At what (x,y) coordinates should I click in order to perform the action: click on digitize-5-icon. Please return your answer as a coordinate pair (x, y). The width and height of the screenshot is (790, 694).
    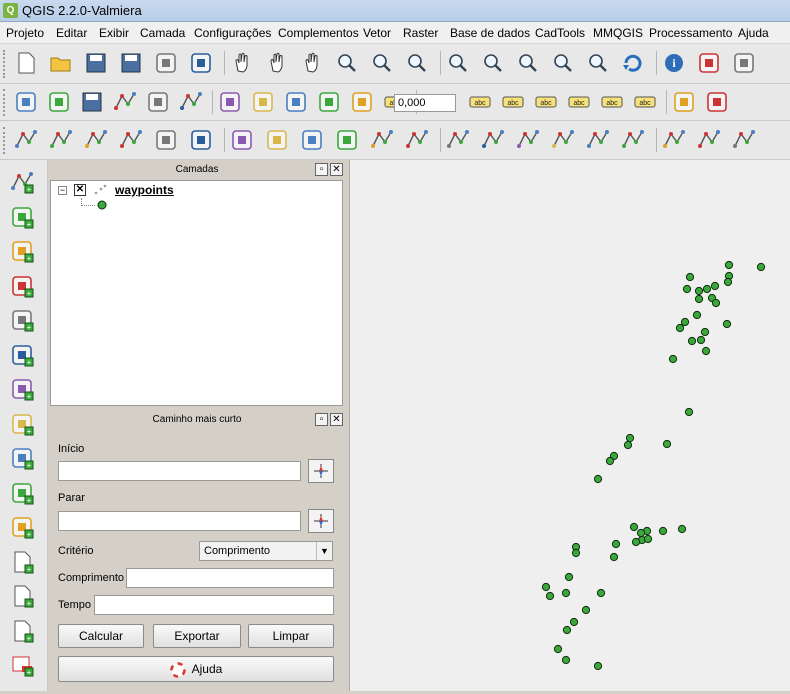
    Looking at the image, I should click on (528, 140).